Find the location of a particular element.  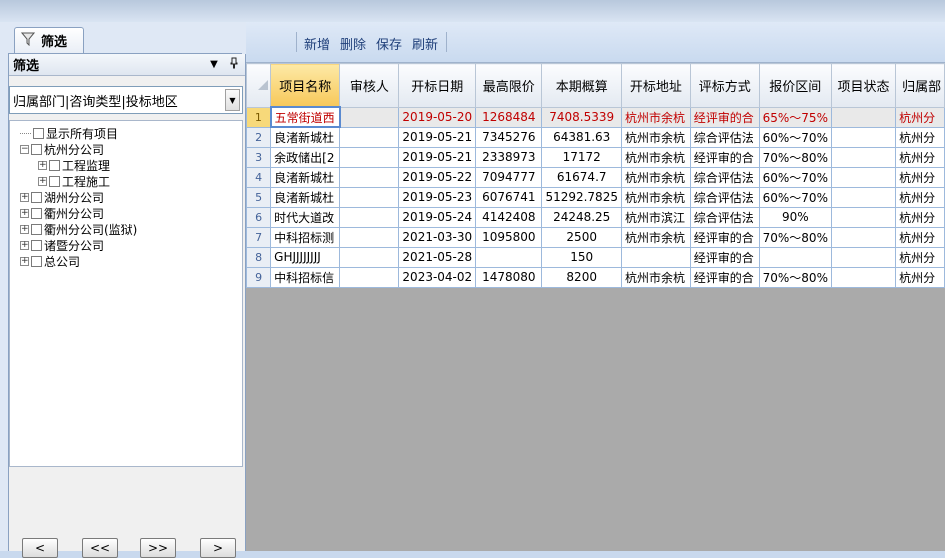

row-number: 2 is located at coordinates (259, 137).